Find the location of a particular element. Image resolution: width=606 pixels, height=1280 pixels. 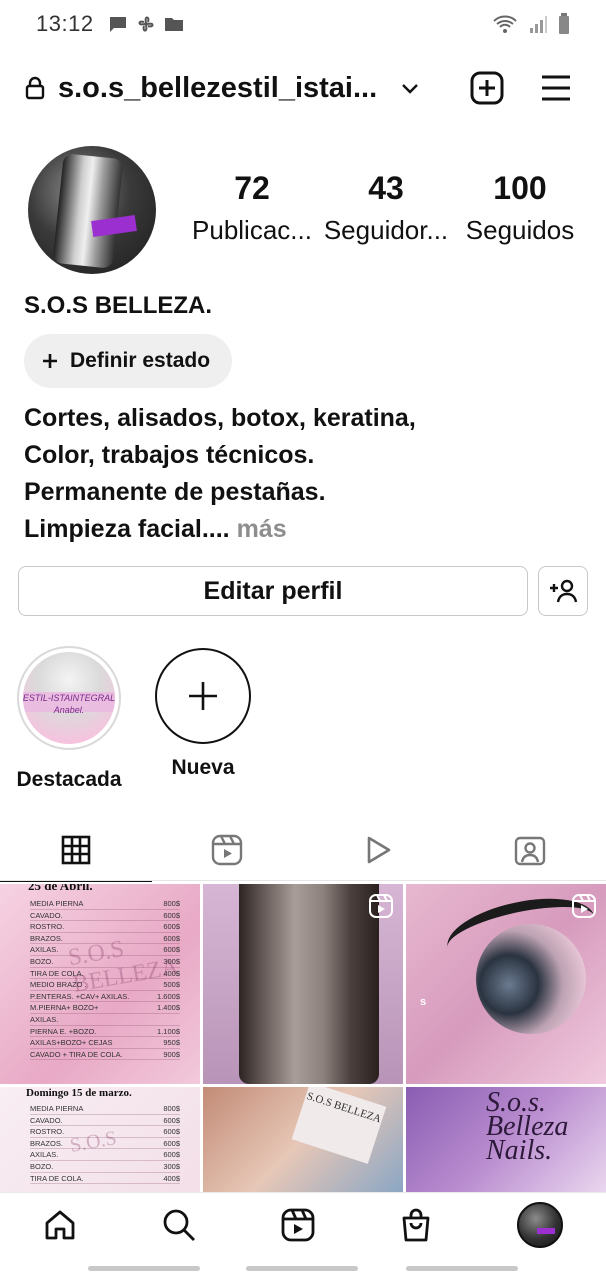

profile-avatar is located at coordinates (92, 210).